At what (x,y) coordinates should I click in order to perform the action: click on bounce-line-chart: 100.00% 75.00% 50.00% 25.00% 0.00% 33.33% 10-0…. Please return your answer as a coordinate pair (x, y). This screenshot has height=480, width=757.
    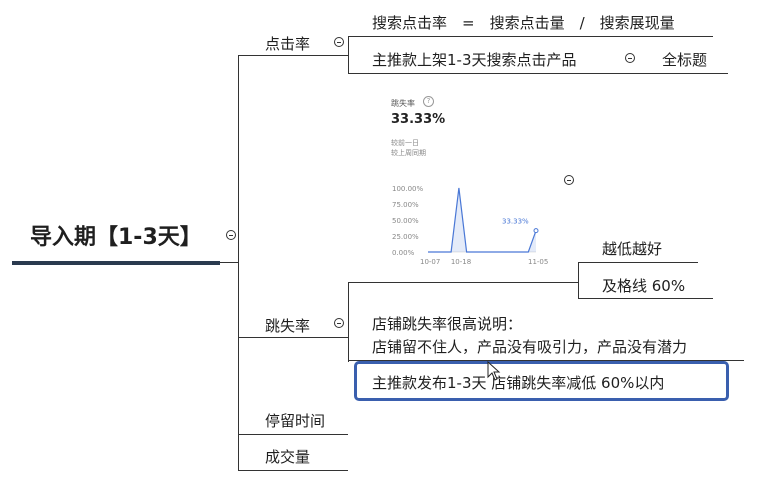
    Looking at the image, I should click on (470, 225).